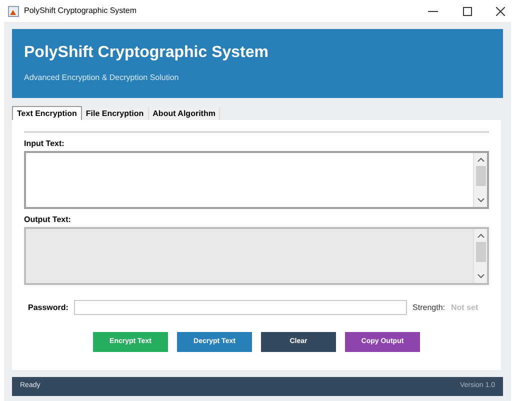 The image size is (515, 401). Describe the element at coordinates (500, 11) in the screenshot. I see `close-icon` at that location.